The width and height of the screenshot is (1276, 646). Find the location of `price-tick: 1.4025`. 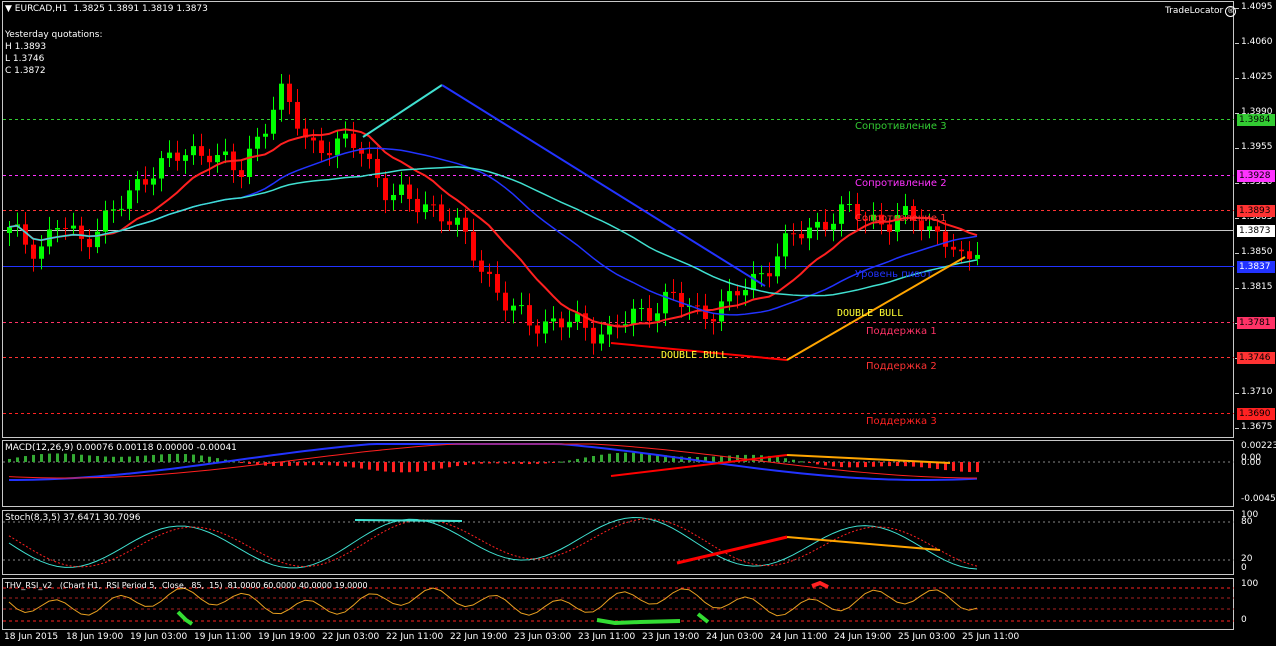

price-tick: 1.4025 is located at coordinates (1257, 77).